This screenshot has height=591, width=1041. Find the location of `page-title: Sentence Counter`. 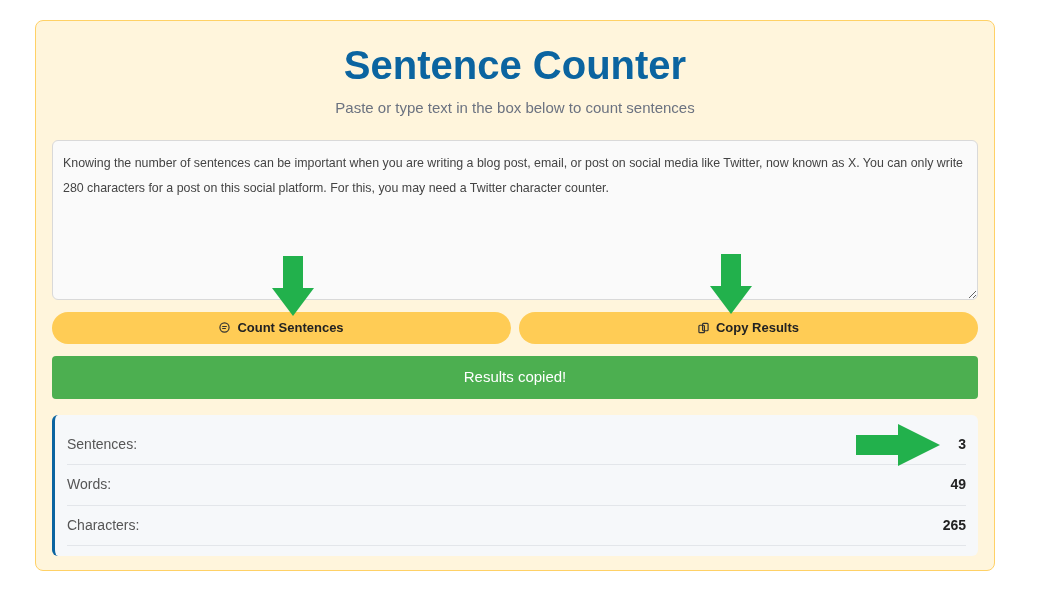

page-title: Sentence Counter is located at coordinates (515, 65).